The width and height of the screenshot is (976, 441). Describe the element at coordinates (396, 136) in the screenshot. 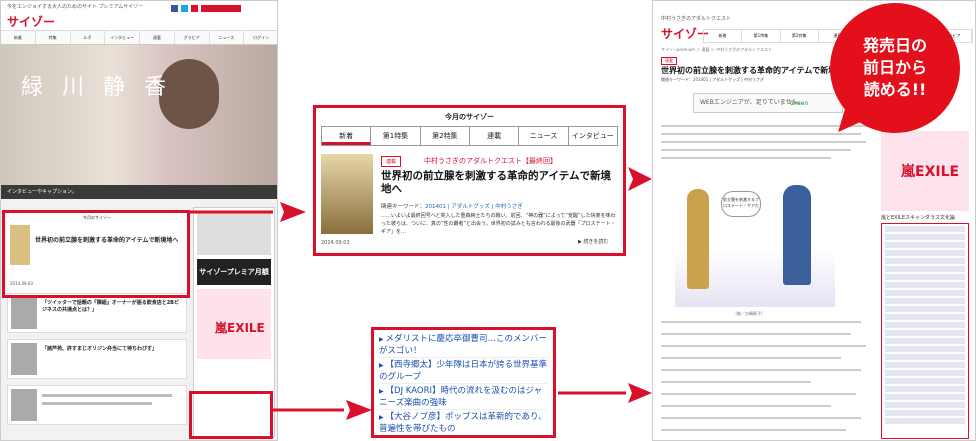

I see `tab-feature1: 第1特集` at that location.